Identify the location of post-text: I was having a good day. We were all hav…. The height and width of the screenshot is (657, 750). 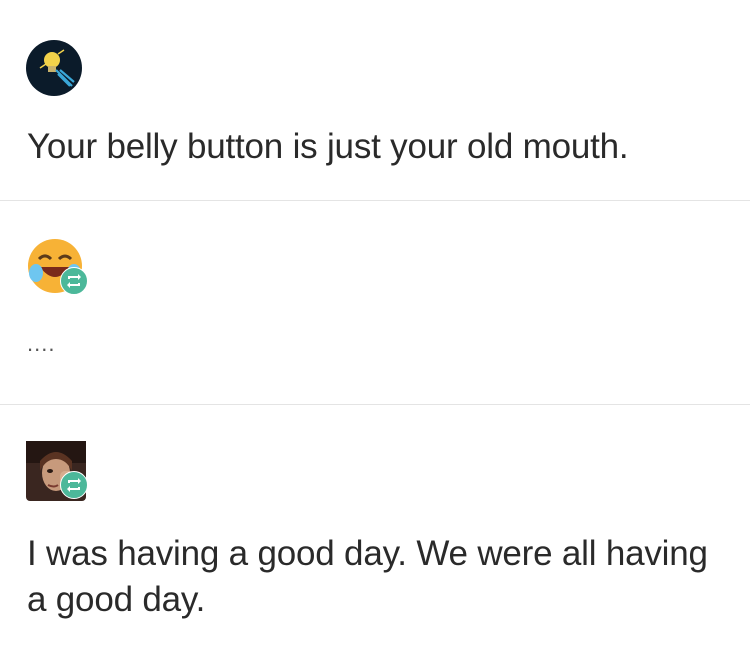
(367, 576).